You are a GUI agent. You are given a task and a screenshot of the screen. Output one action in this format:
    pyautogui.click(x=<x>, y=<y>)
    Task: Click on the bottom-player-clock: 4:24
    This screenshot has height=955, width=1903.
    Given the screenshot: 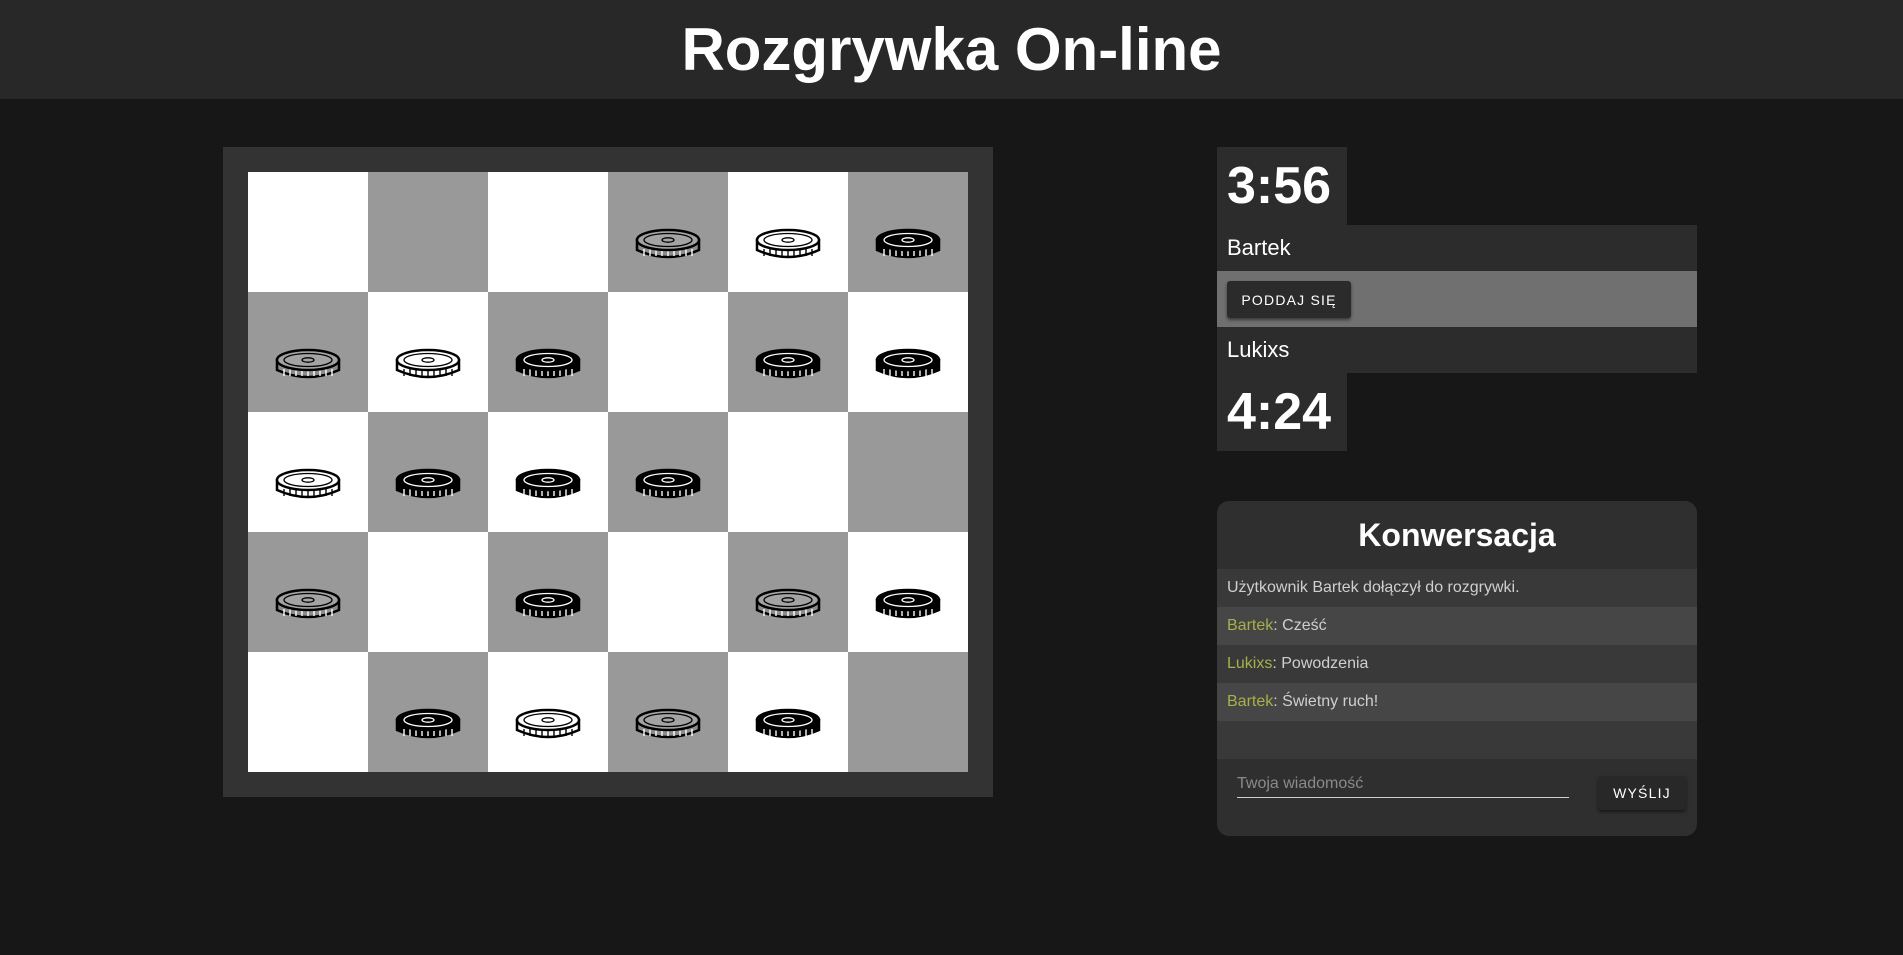 What is the action you would take?
    pyautogui.click(x=1282, y=412)
    